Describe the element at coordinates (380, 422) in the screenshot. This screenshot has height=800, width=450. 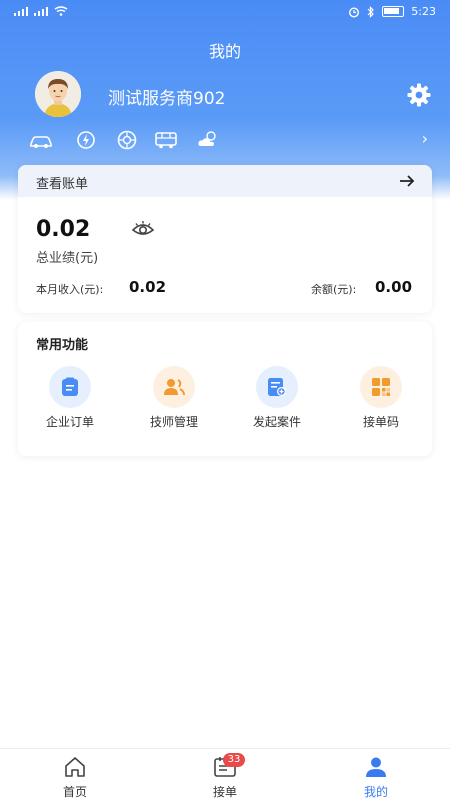
I see `order-qrcode-label: 接单码` at that location.